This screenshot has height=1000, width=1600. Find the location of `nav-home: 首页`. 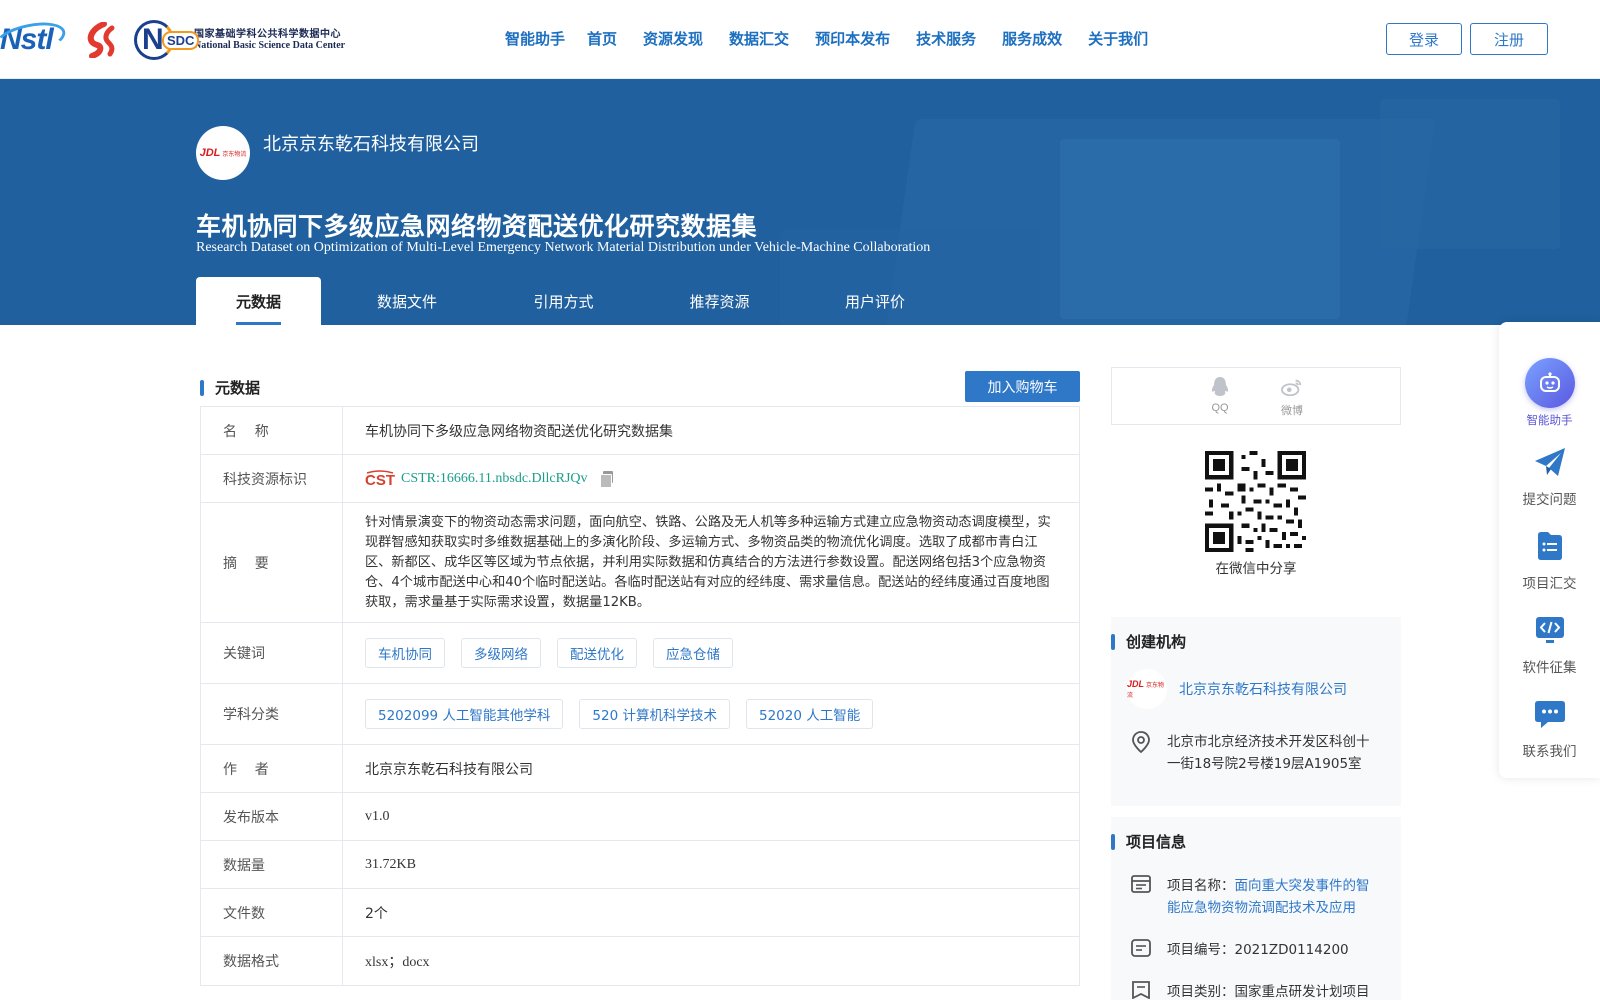

nav-home: 首页 is located at coordinates (602, 38).